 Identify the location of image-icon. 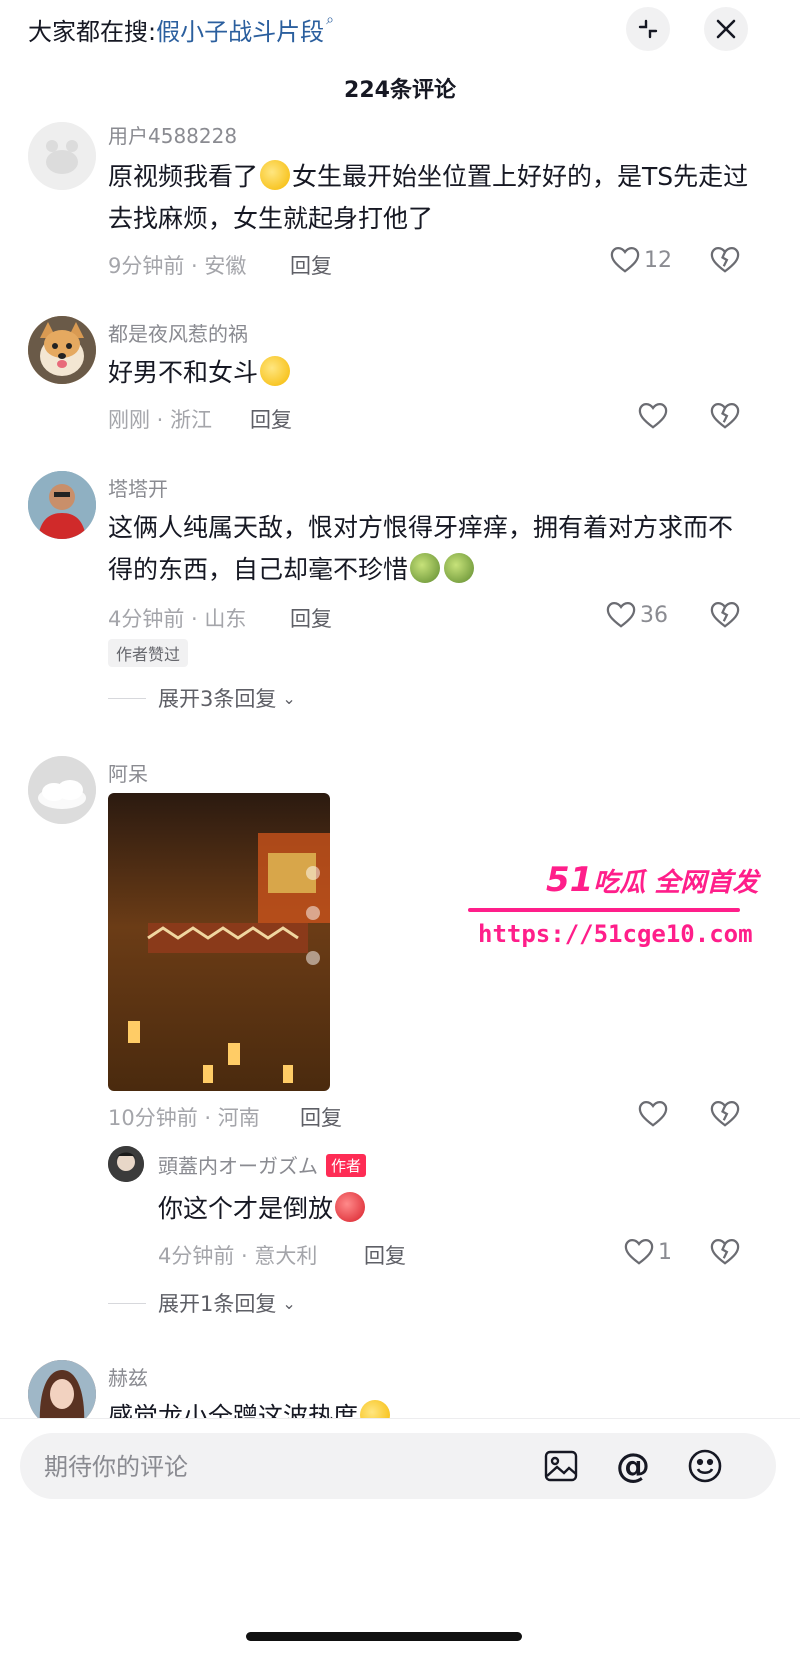
(561, 1466).